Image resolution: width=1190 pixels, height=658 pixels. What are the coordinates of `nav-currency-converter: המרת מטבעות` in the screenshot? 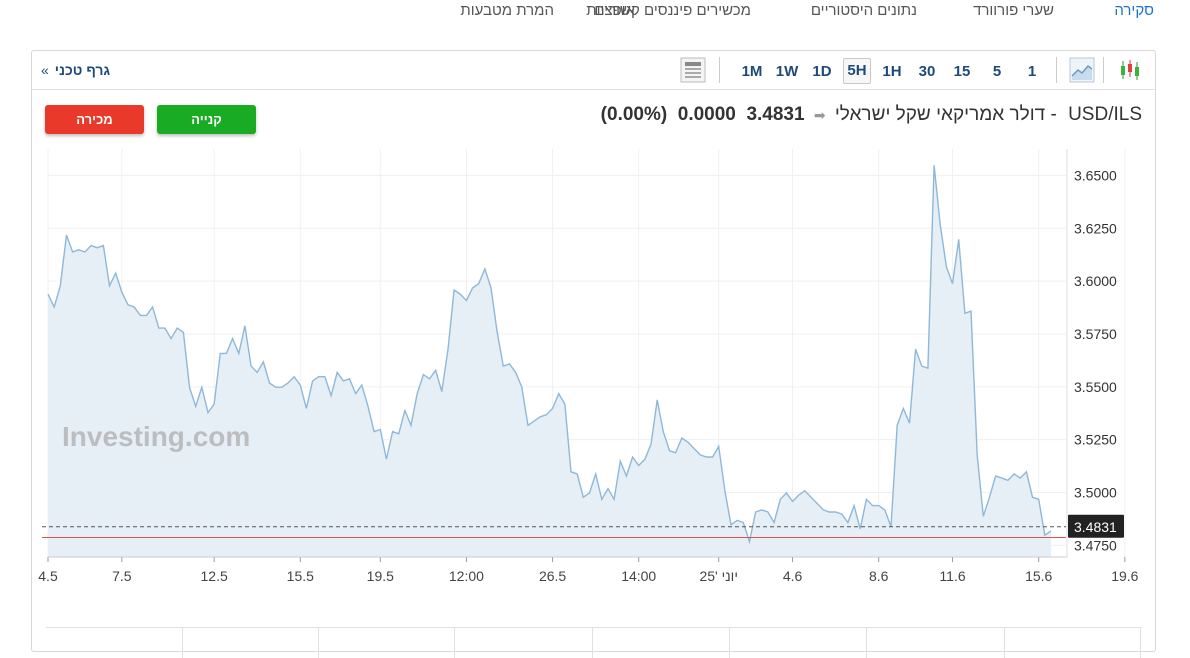 It's located at (507, 10).